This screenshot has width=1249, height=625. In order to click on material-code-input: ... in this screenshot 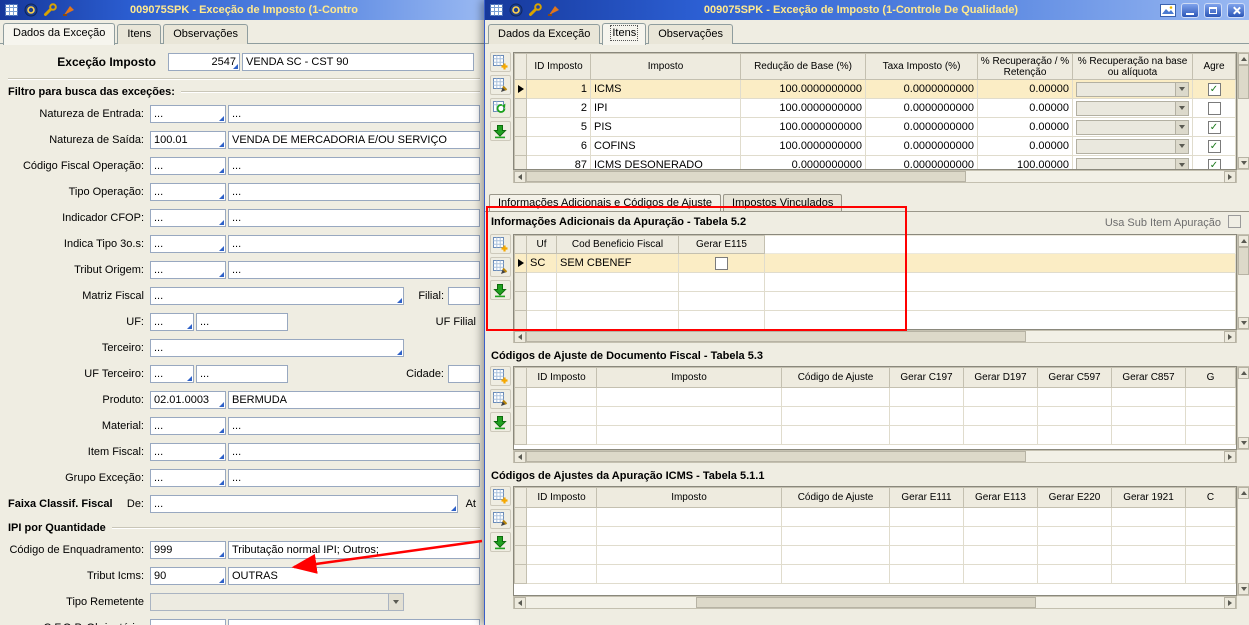, I will do `click(188, 426)`.